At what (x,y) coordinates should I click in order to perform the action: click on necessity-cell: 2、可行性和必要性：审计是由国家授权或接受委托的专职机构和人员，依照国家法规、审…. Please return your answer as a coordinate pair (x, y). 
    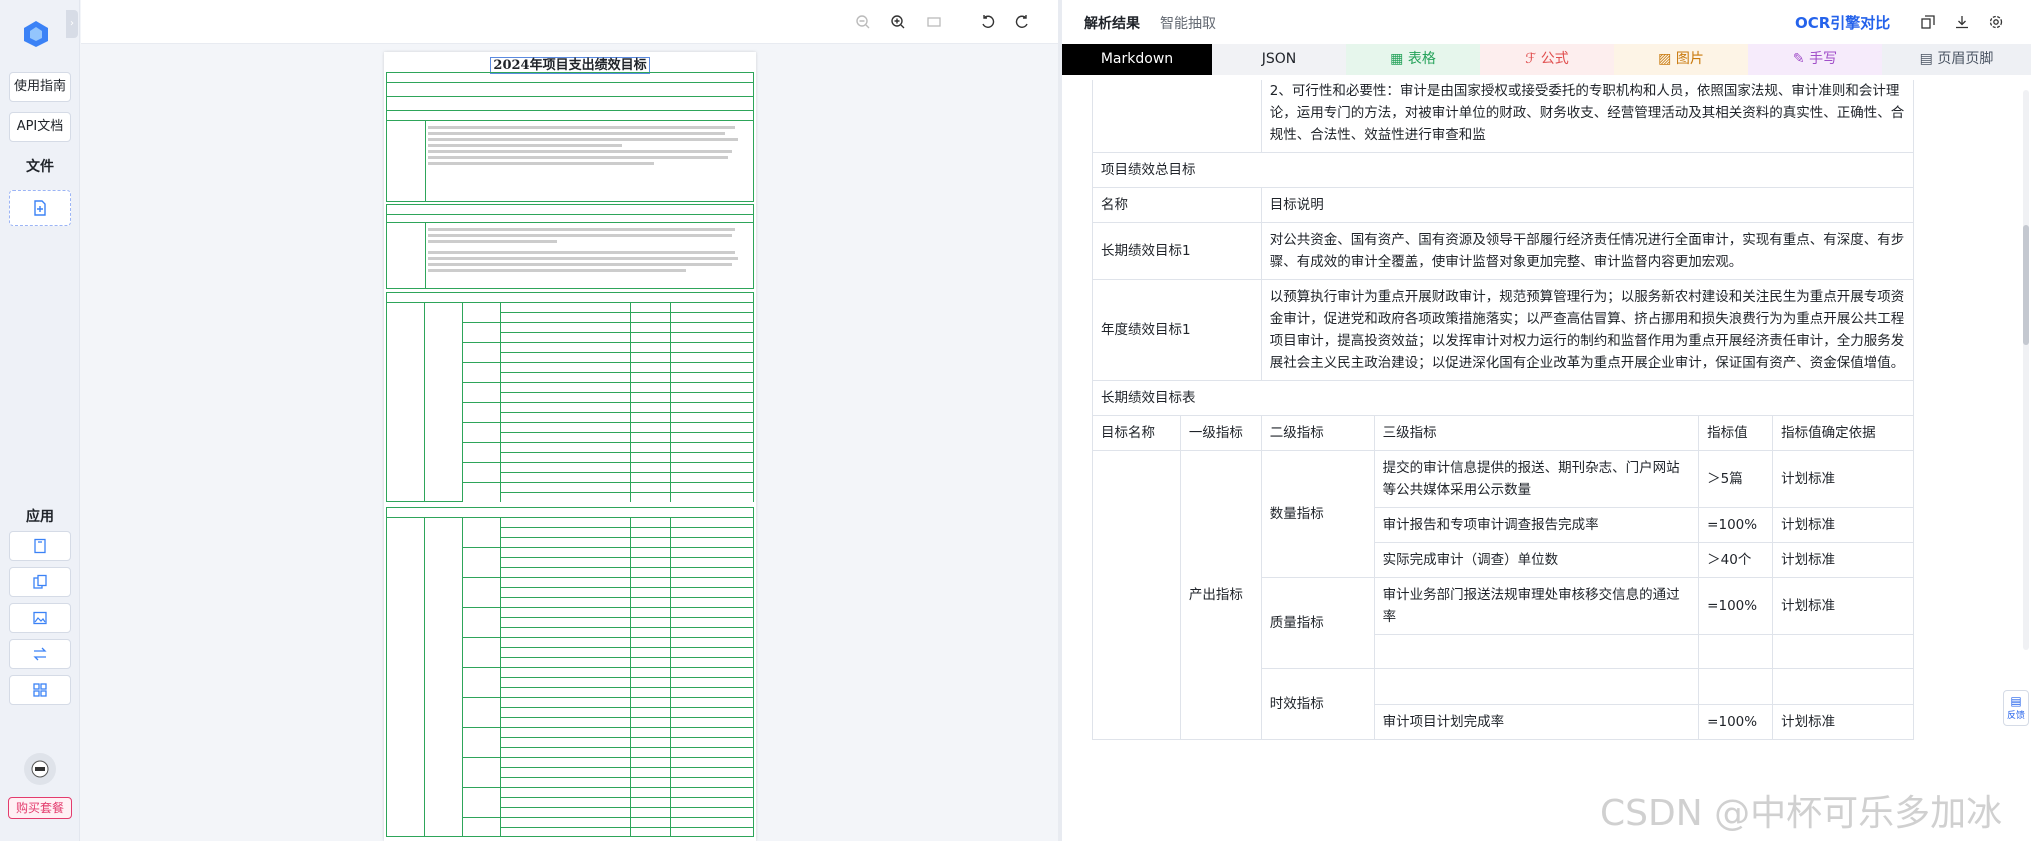
    Looking at the image, I should click on (1587, 116).